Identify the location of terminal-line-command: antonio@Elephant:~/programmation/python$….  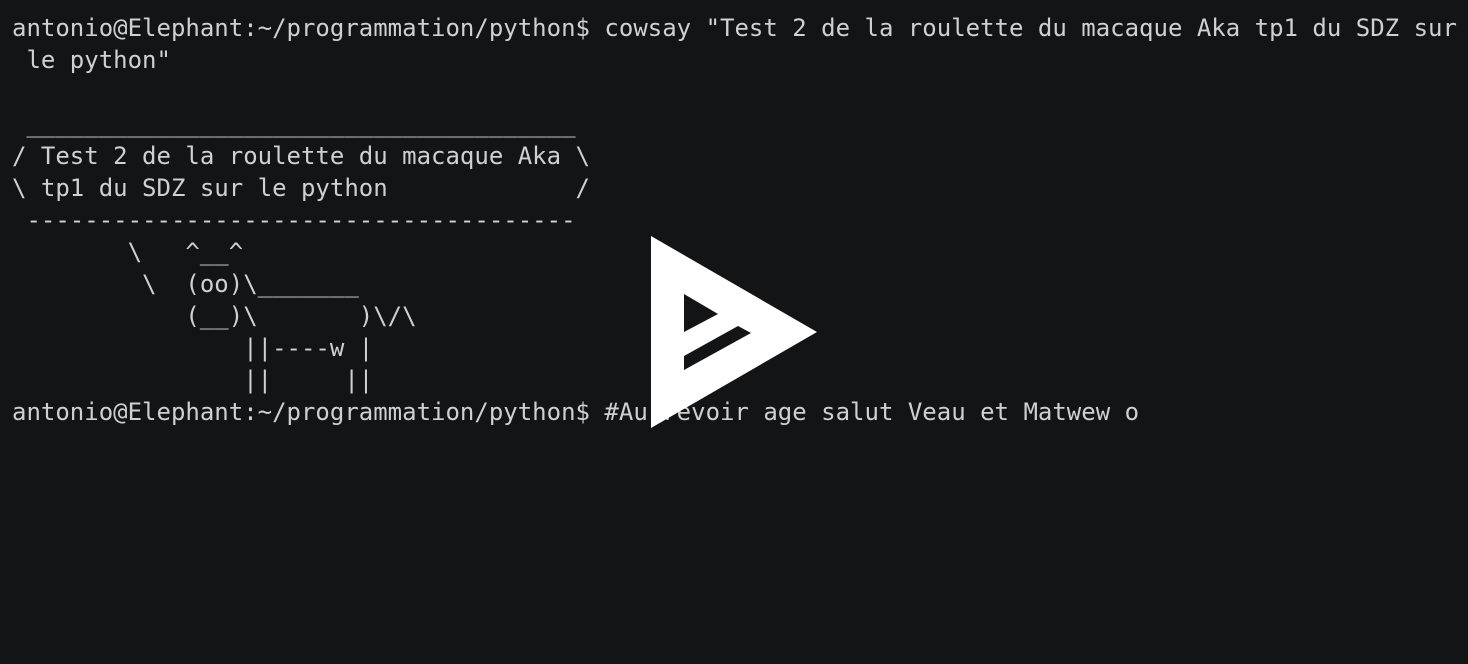
(734, 28).